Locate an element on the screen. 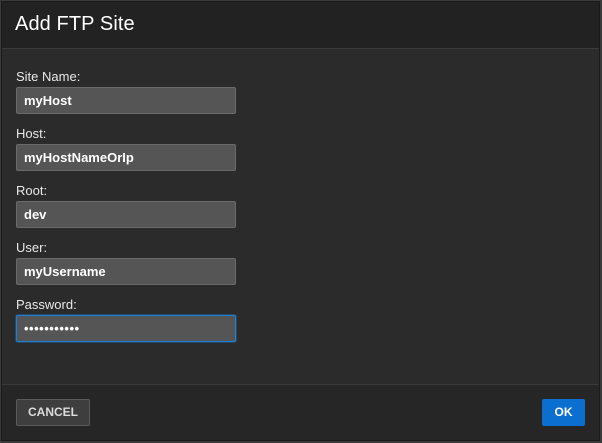 Image resolution: width=602 pixels, height=443 pixels. dialog-title: Add FTP Site is located at coordinates (75, 24).